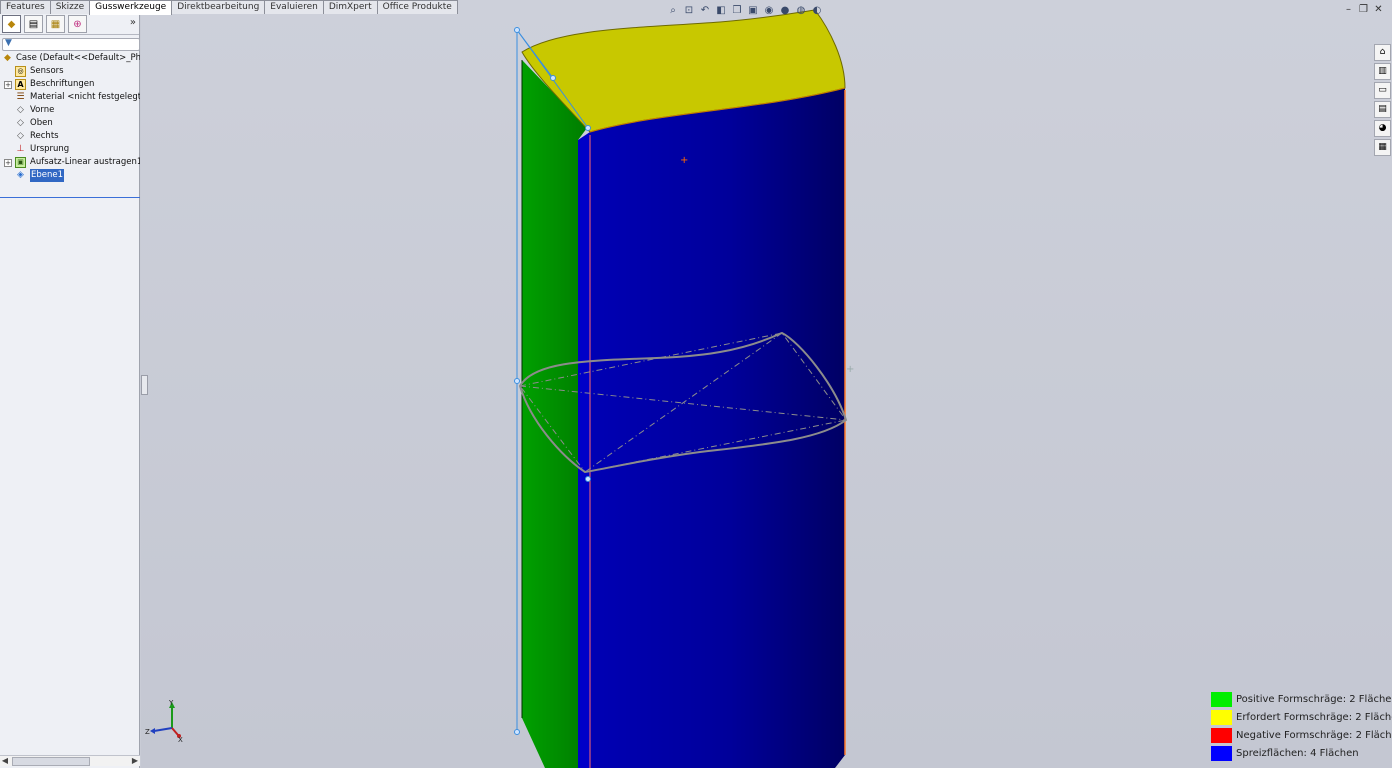 The height and width of the screenshot is (768, 1392). What do you see at coordinates (350, 7) in the screenshot?
I see `tab-dimxpert: DimXpert` at bounding box center [350, 7].